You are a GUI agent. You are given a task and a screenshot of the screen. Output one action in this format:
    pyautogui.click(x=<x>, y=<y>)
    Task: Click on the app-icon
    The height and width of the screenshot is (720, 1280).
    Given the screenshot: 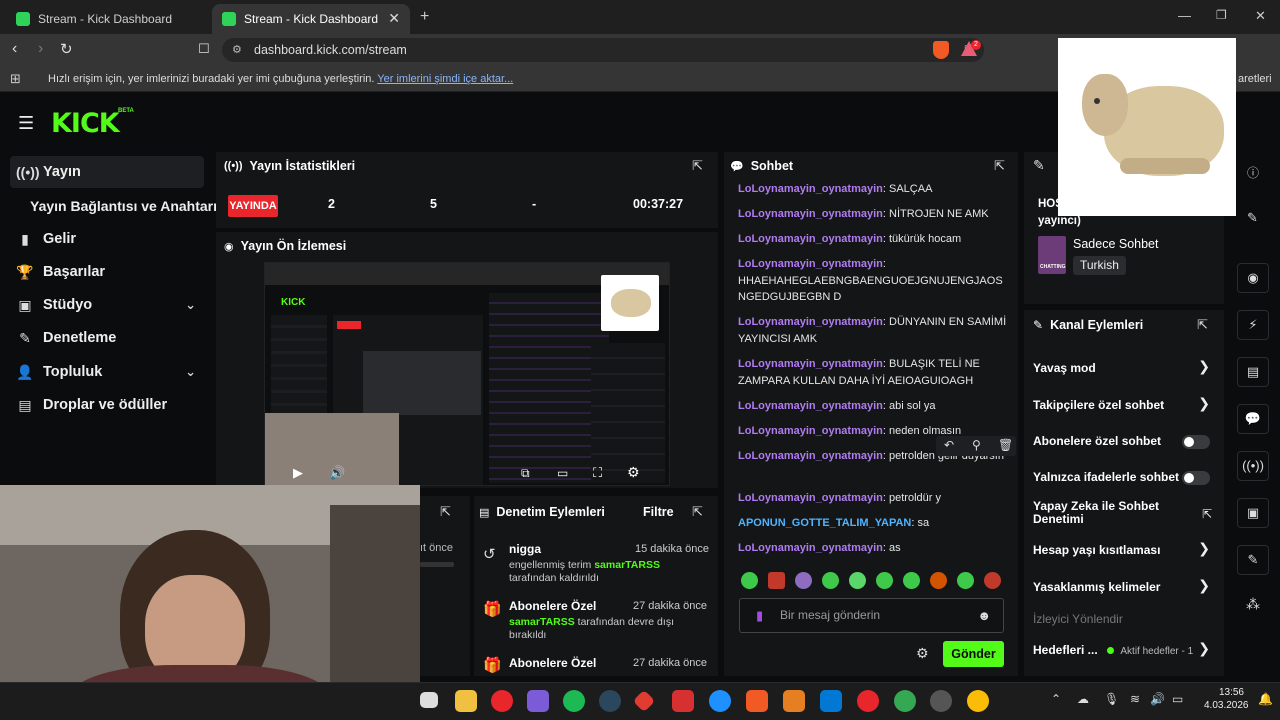 What is the action you would take?
    pyautogui.click(x=683, y=701)
    